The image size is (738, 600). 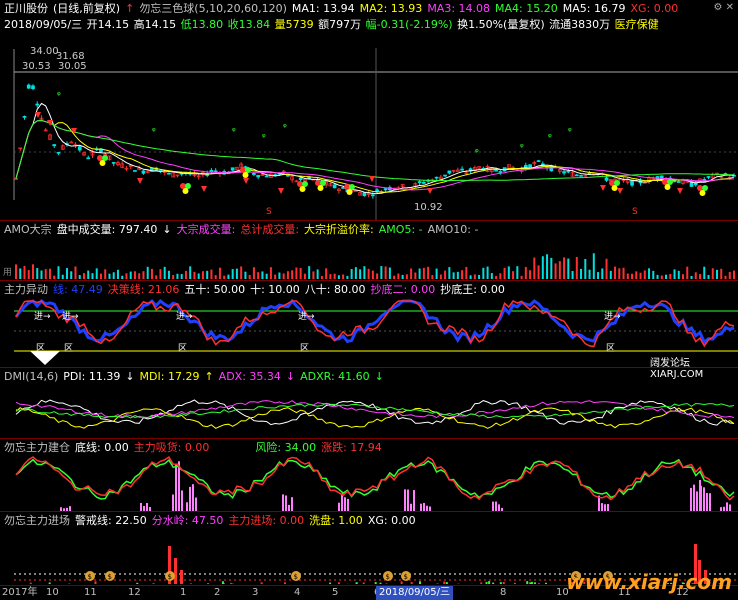 I want to click on zhuli-blue-line, so click(x=374, y=321).